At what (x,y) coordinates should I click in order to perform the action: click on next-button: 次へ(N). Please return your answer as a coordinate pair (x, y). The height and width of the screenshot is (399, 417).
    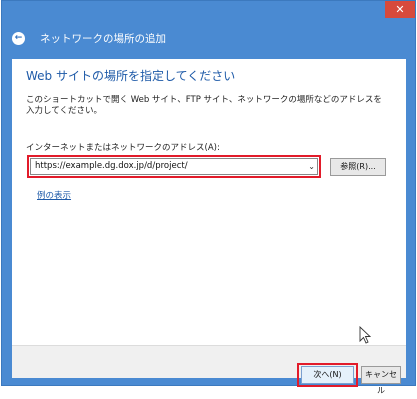
    Looking at the image, I should click on (327, 375).